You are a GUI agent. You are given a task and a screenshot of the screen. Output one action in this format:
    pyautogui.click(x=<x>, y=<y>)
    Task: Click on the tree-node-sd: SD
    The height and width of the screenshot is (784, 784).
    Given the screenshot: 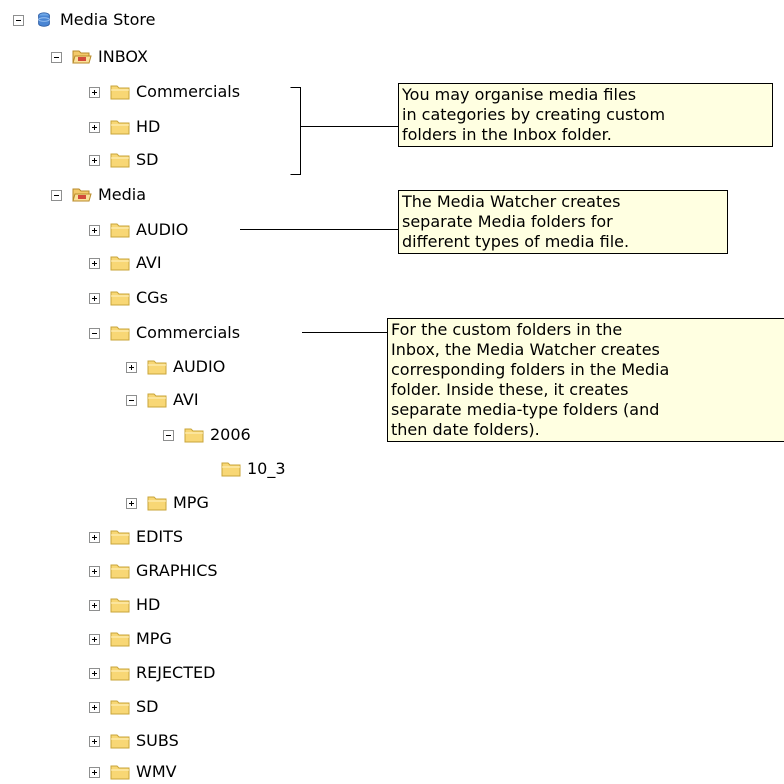 What is the action you would take?
    pyautogui.click(x=123, y=707)
    